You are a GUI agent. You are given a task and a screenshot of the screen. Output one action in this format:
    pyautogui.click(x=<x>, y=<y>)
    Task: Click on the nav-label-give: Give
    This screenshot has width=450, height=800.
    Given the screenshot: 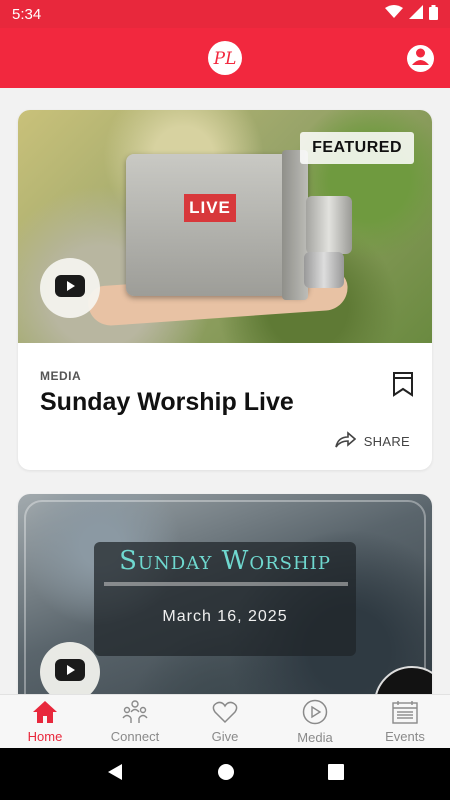 What is the action you would take?
    pyautogui.click(x=225, y=736)
    